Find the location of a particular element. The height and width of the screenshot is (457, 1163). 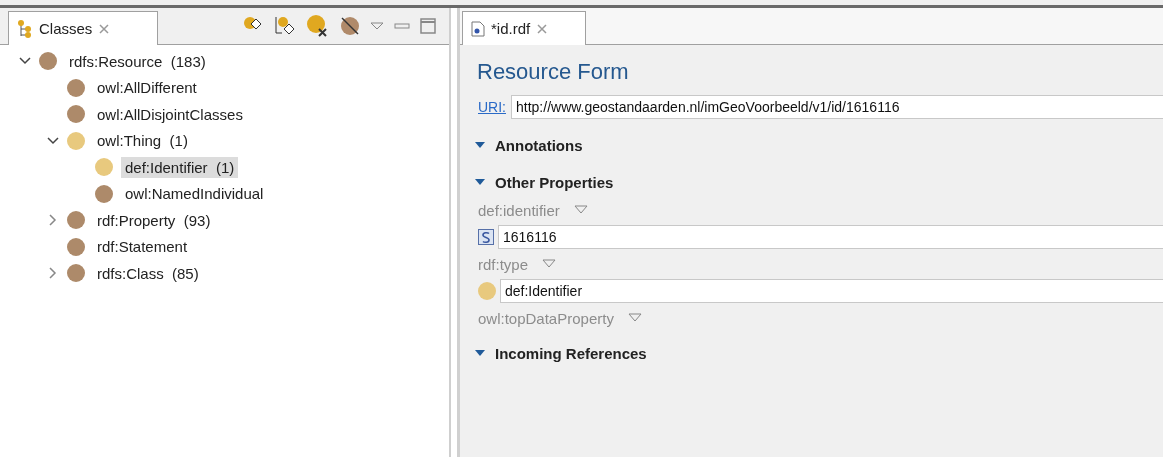

form-title: Resource Form is located at coordinates (553, 72).